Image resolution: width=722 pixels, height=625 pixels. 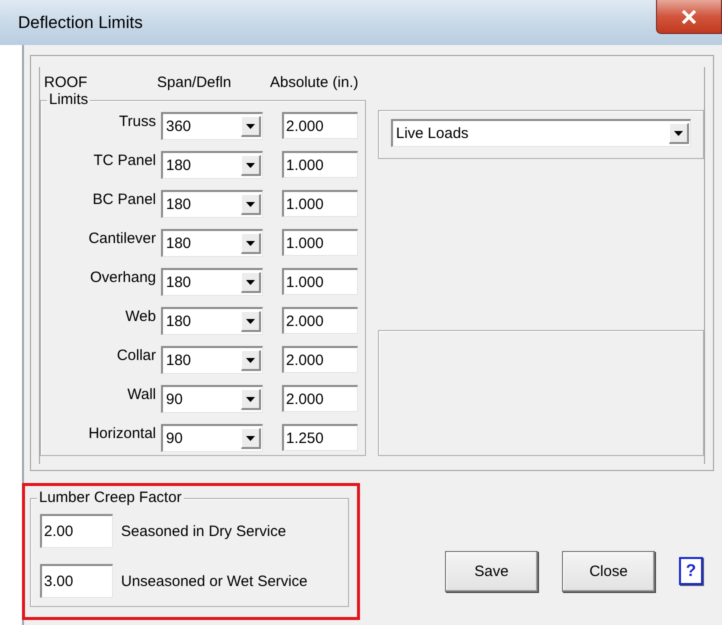 What do you see at coordinates (76, 581) in the screenshot?
I see `factor-field: 3.00` at bounding box center [76, 581].